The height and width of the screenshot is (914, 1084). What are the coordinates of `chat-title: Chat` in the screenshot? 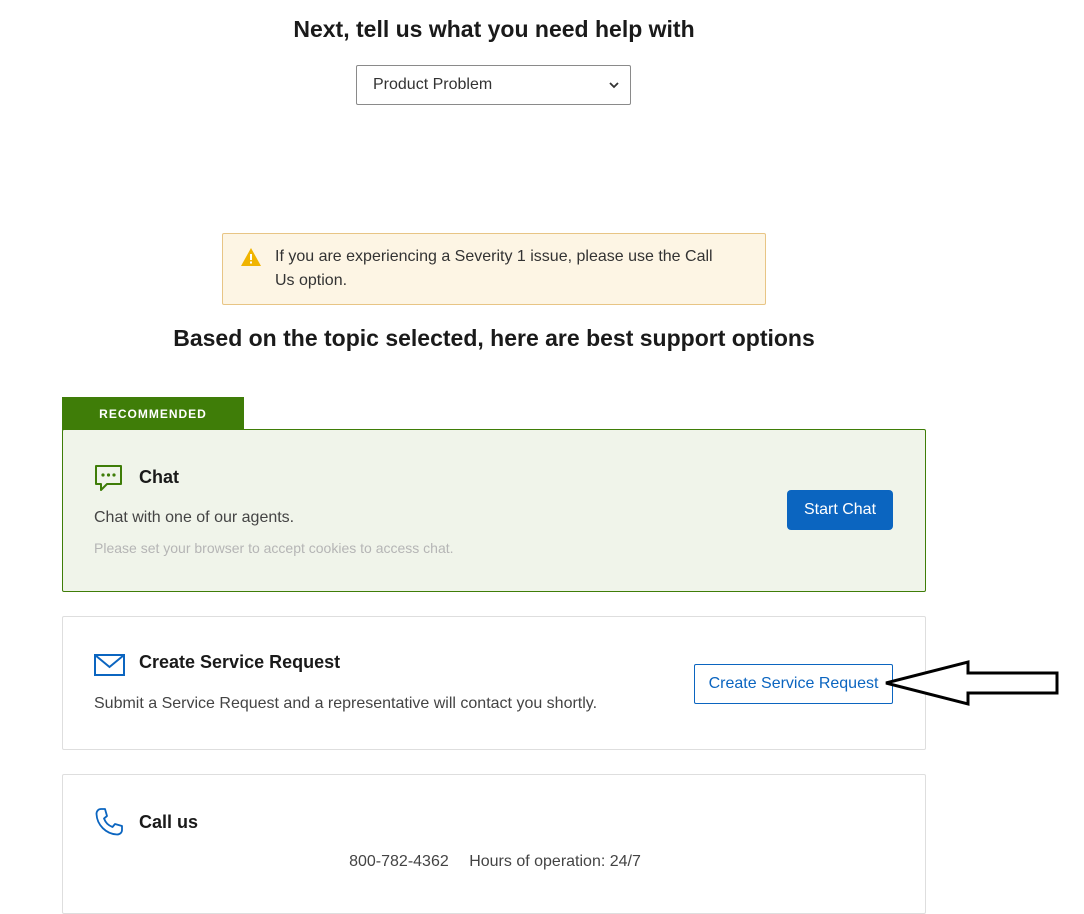 It's located at (159, 477).